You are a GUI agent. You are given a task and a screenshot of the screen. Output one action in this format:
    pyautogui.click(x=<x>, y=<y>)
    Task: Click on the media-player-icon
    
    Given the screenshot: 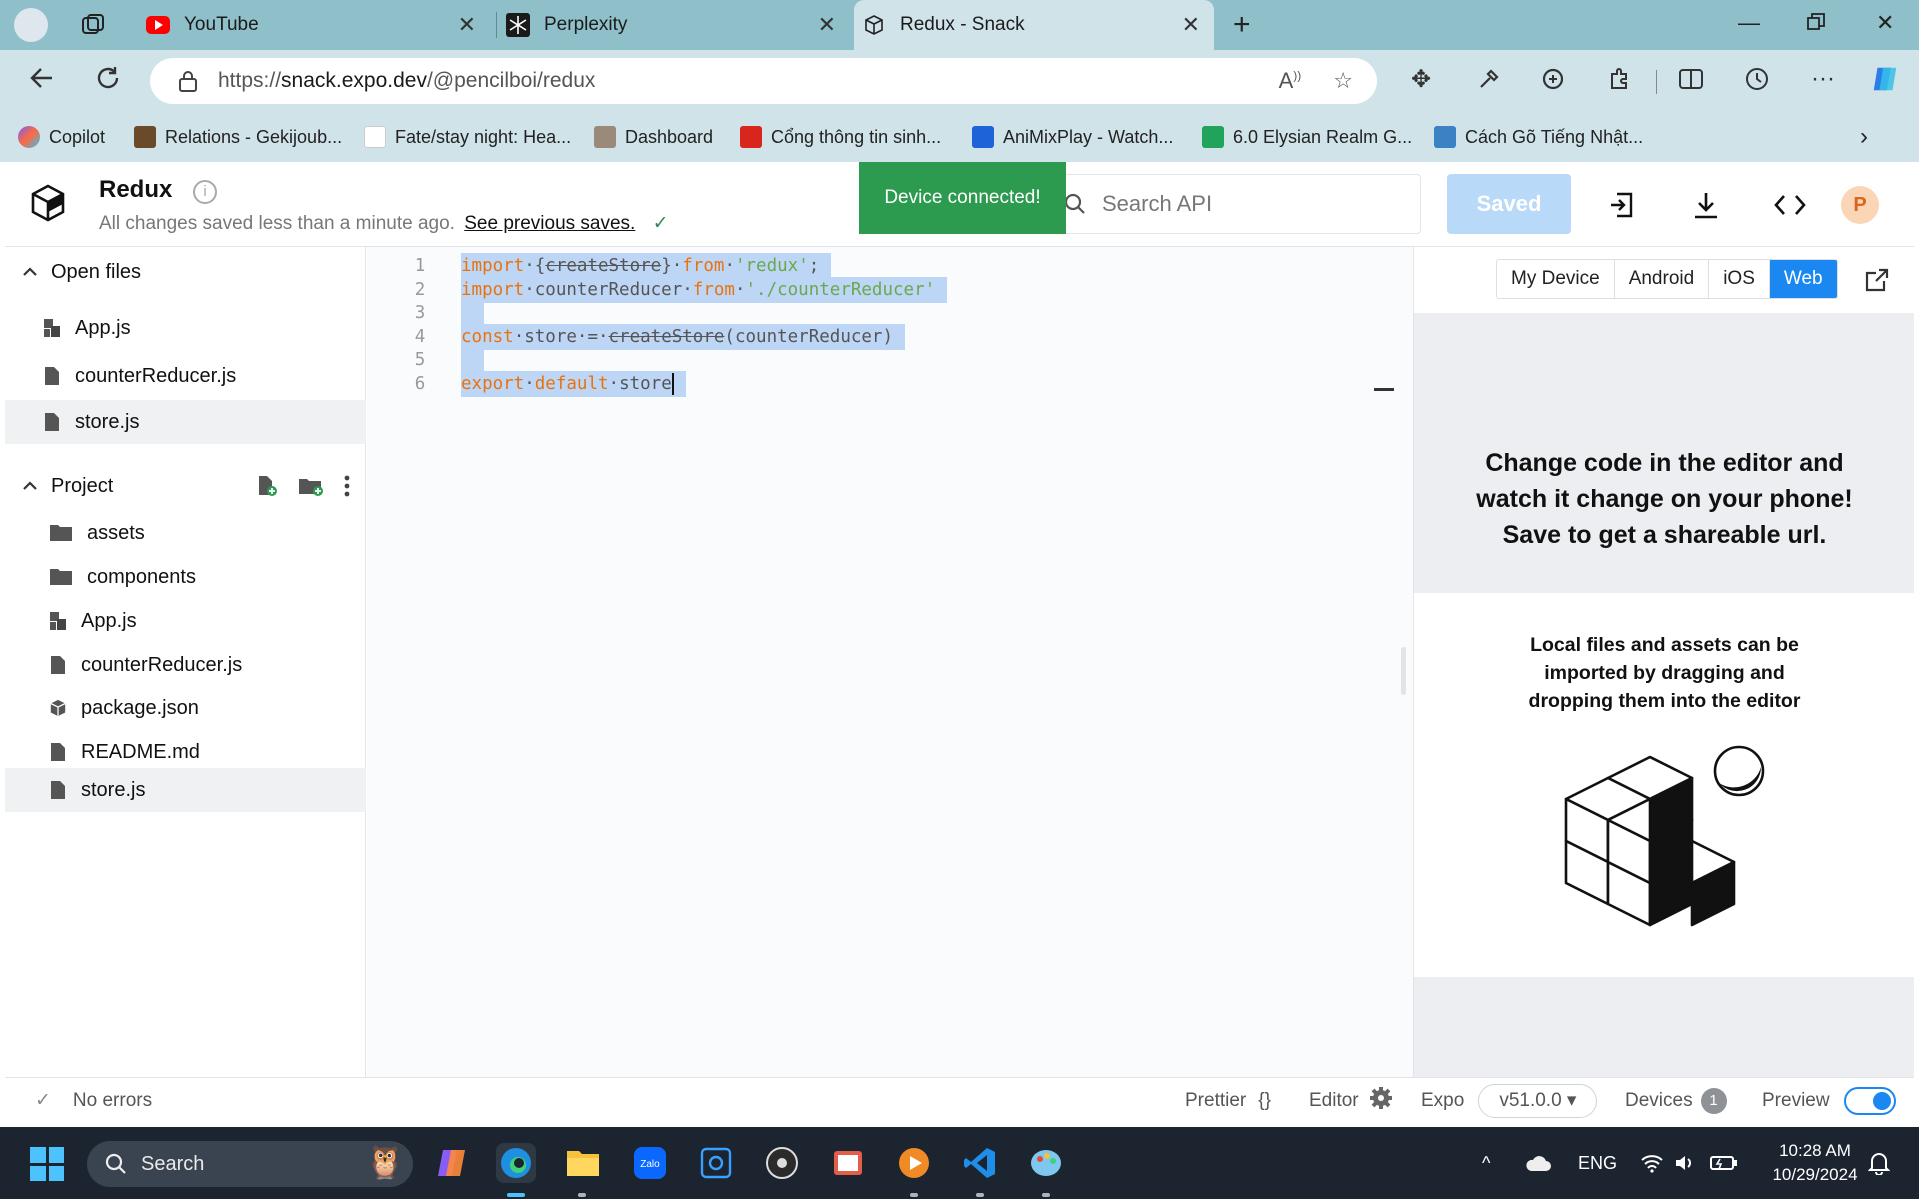 What is the action you would take?
    pyautogui.click(x=914, y=1163)
    